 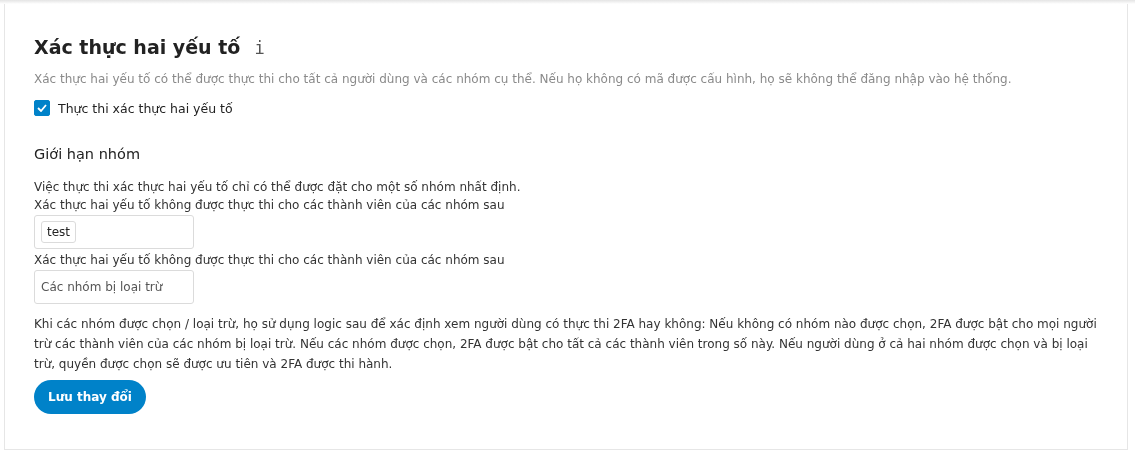 I want to click on group-select-field: Các nhóm bị loại trừ, so click(x=114, y=287).